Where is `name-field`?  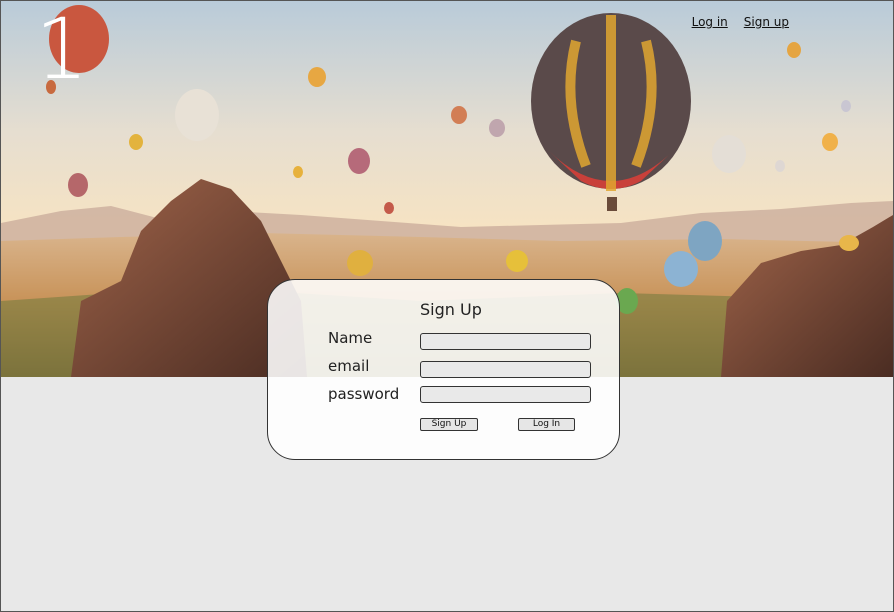 name-field is located at coordinates (505, 341).